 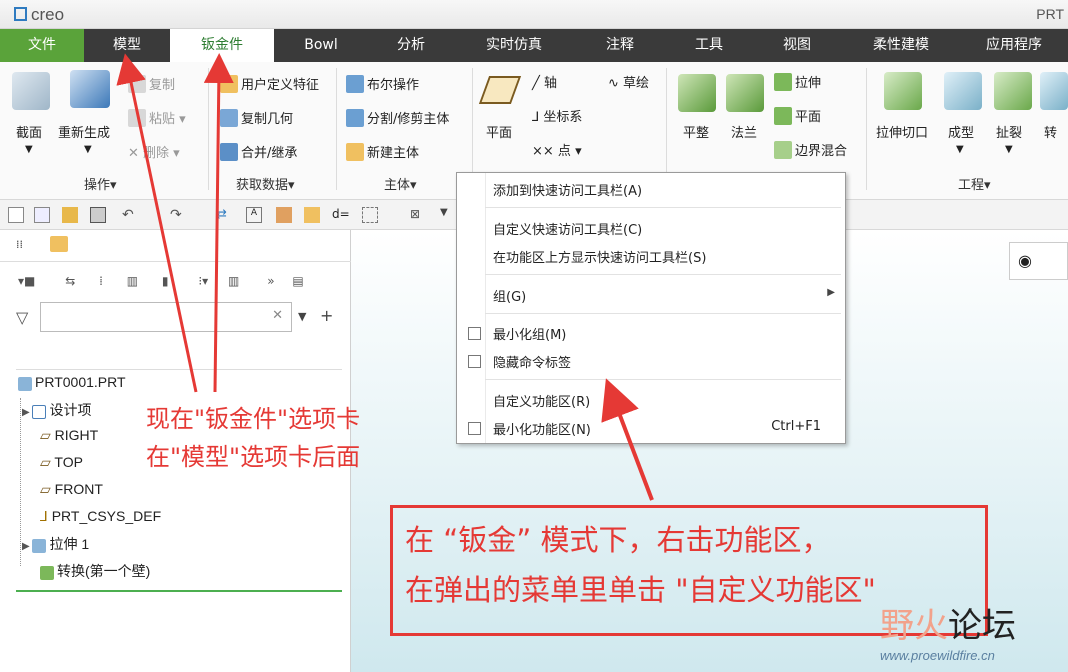 I want to click on watermark-logo: 野火论坛, so click(x=948, y=626).